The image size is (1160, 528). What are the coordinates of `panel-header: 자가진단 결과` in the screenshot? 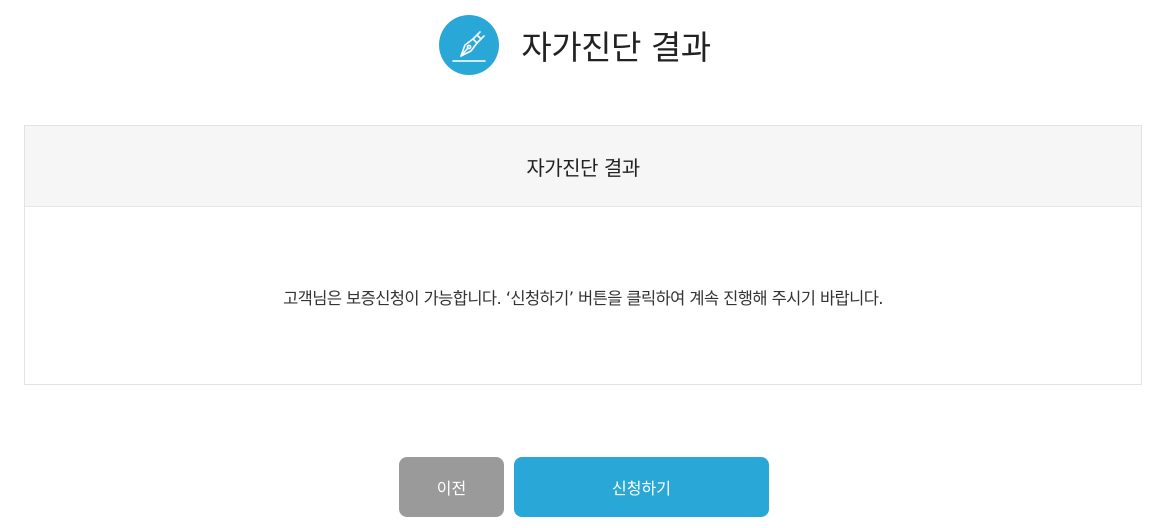 It's located at (583, 166).